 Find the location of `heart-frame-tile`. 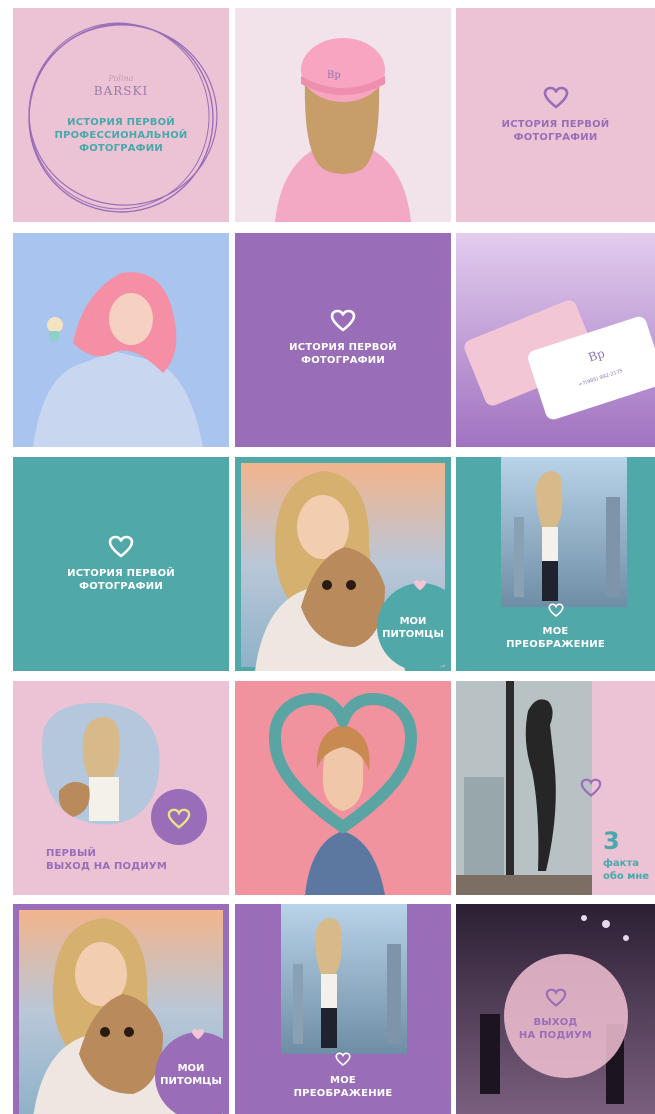

heart-frame-tile is located at coordinates (343, 788).